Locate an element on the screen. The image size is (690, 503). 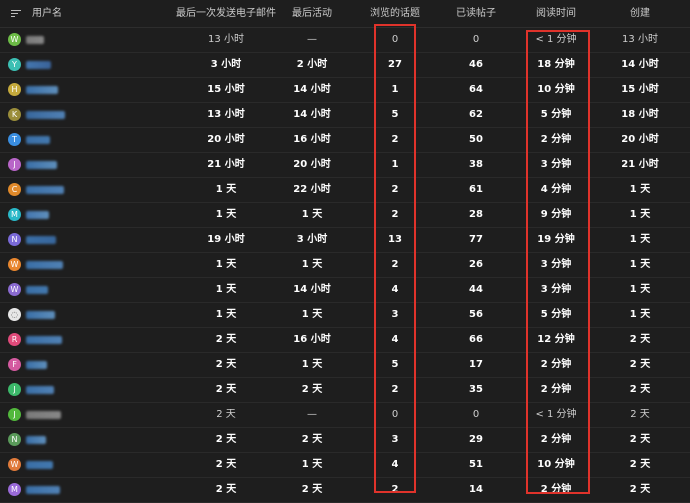
table-header: 用户名 最后一次发送电子邮件 最后活动 浏览的话题 已读帖子 阅读时间 创建 is located at coordinates (345, 14).